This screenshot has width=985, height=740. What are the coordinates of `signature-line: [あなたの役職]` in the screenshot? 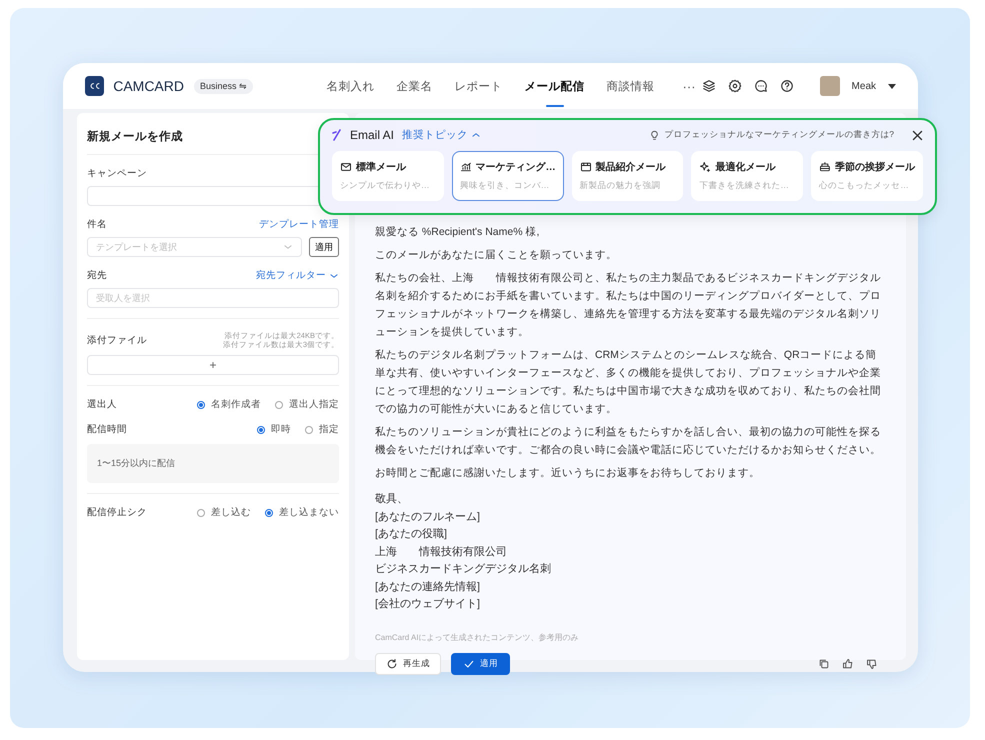 It's located at (411, 534).